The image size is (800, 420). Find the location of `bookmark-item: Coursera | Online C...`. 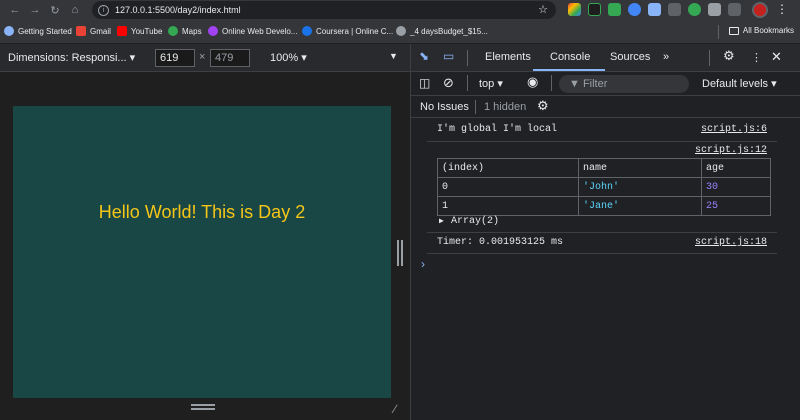

bookmark-item: Coursera | Online C... is located at coordinates (347, 31).